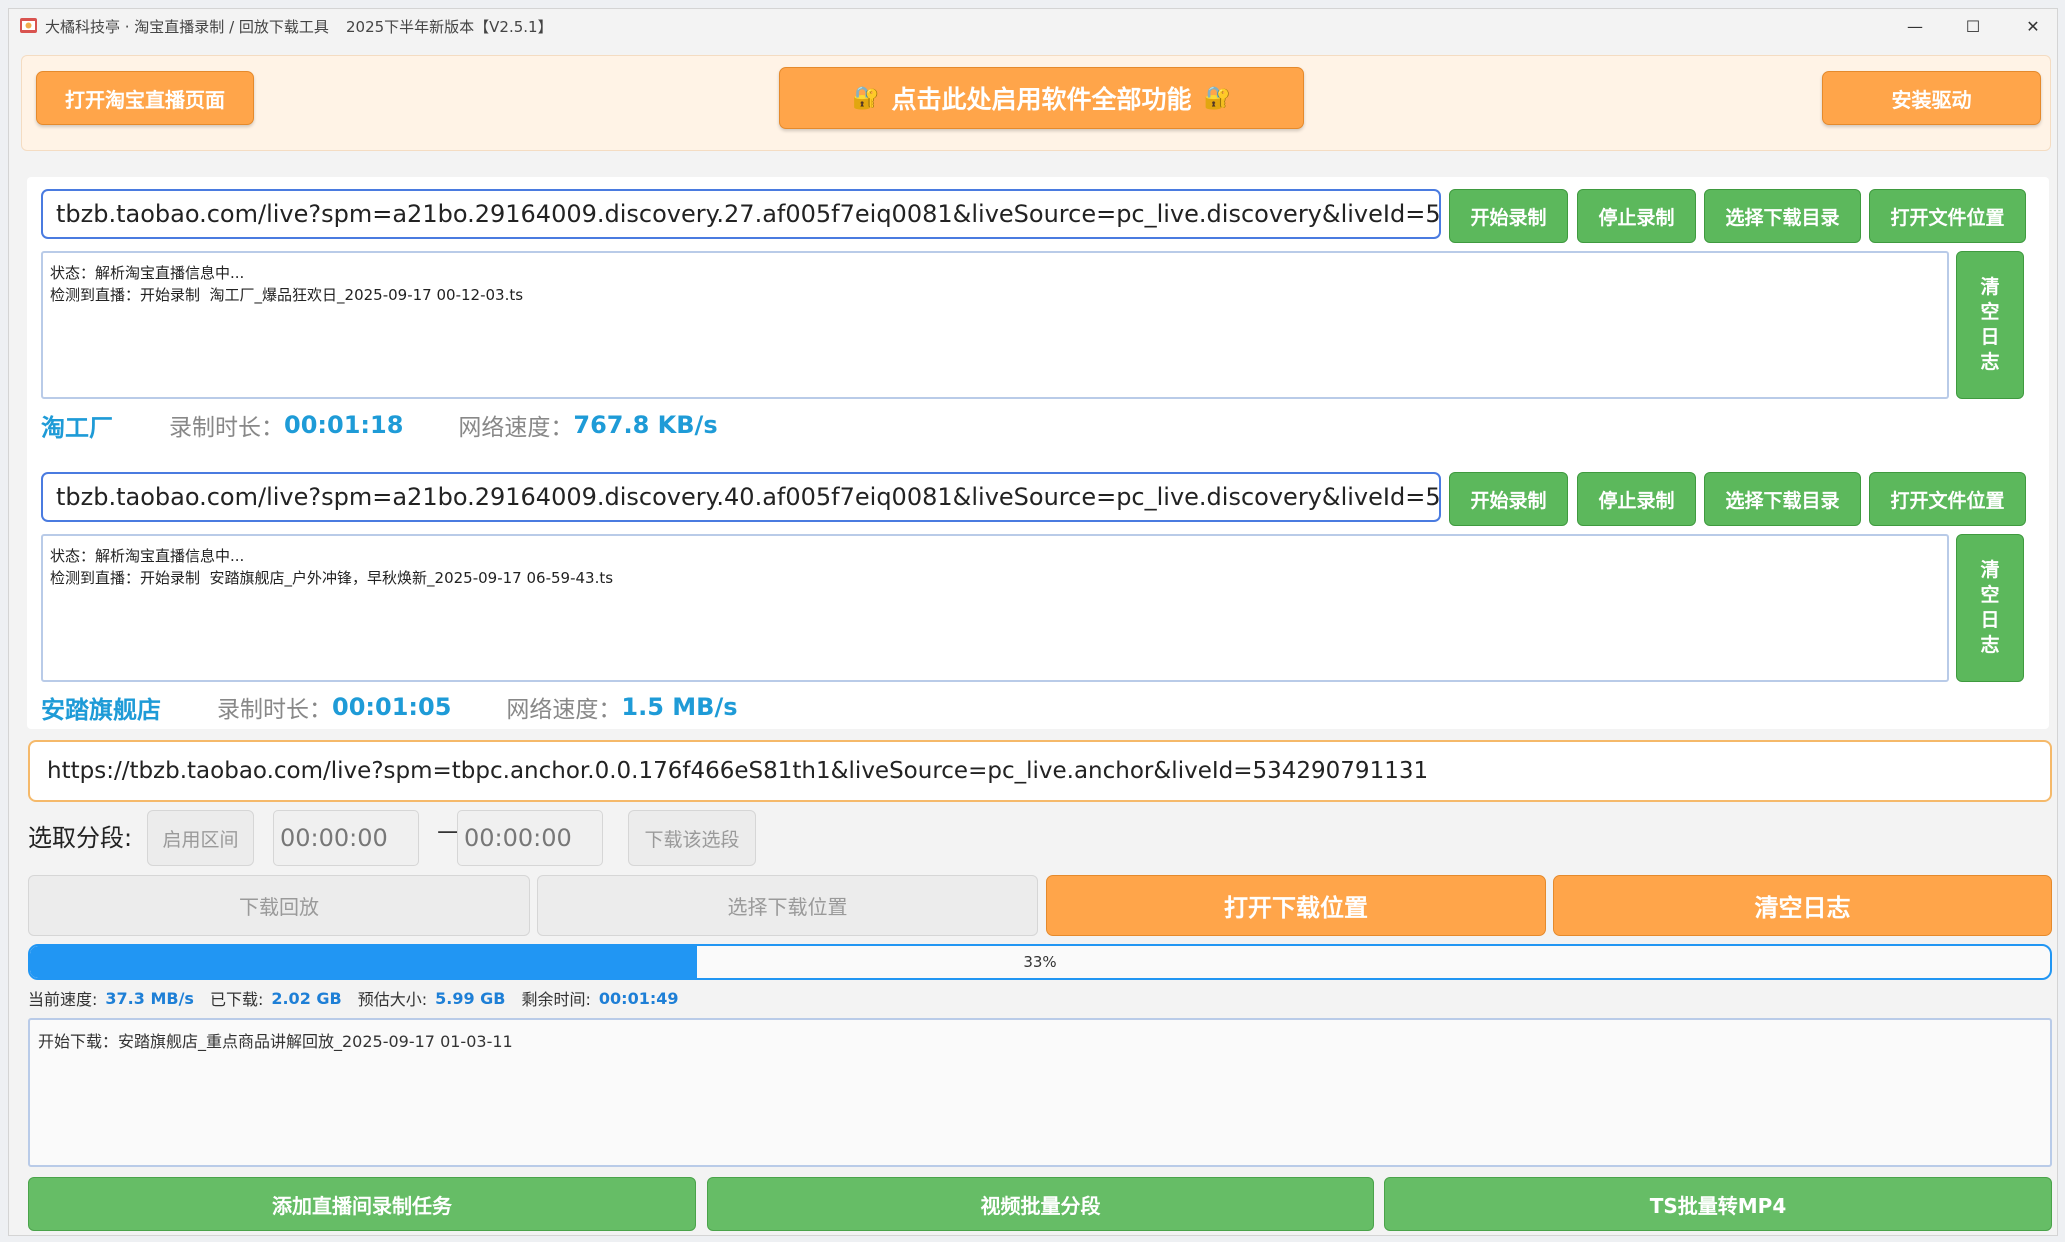 The height and width of the screenshot is (1242, 2065). I want to click on enable-range-label: 启用区间, so click(200, 839).